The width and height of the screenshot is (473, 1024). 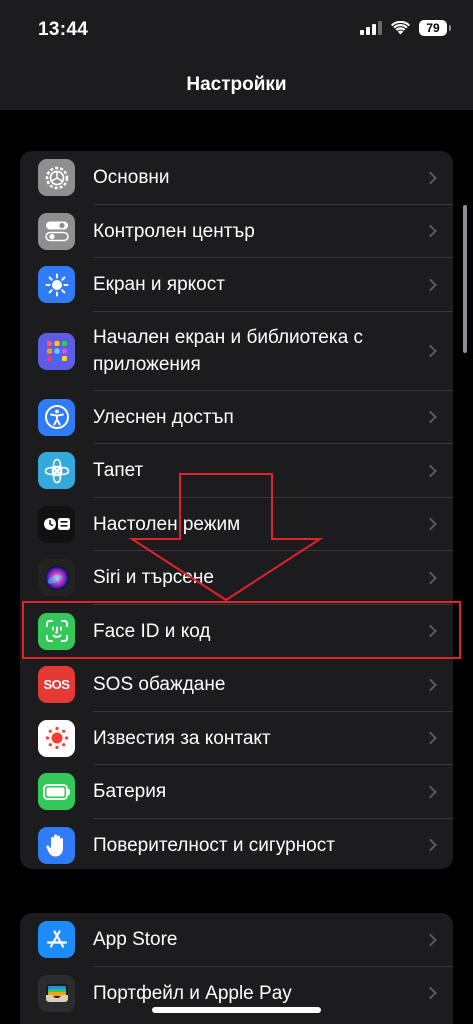 I want to click on settings-row-label: Батерия, so click(x=130, y=792).